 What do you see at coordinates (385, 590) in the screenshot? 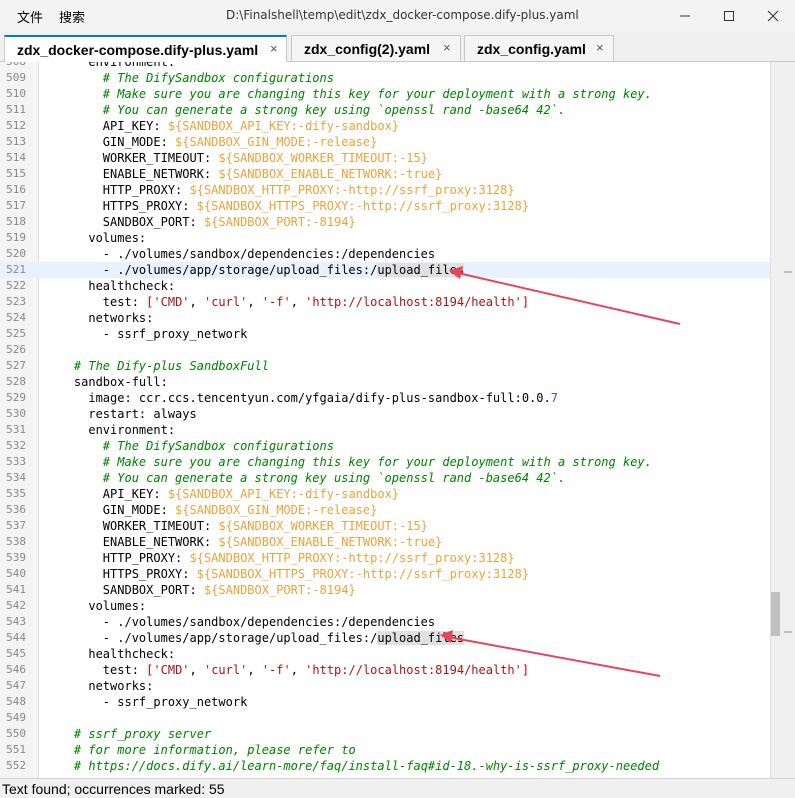
I see `code-line: 541 SANDBOX_PORT: ${SANDBOX_PORT:-8194}` at bounding box center [385, 590].